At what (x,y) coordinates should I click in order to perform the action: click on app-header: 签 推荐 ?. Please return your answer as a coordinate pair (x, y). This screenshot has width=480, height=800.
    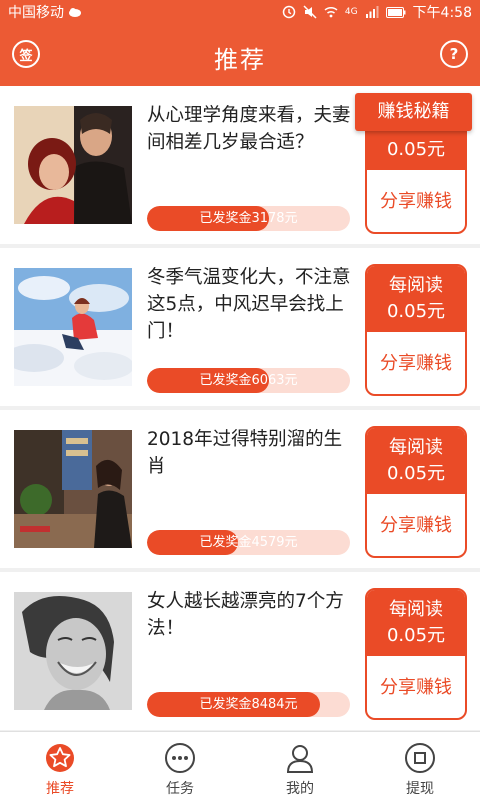
    Looking at the image, I should click on (240, 55).